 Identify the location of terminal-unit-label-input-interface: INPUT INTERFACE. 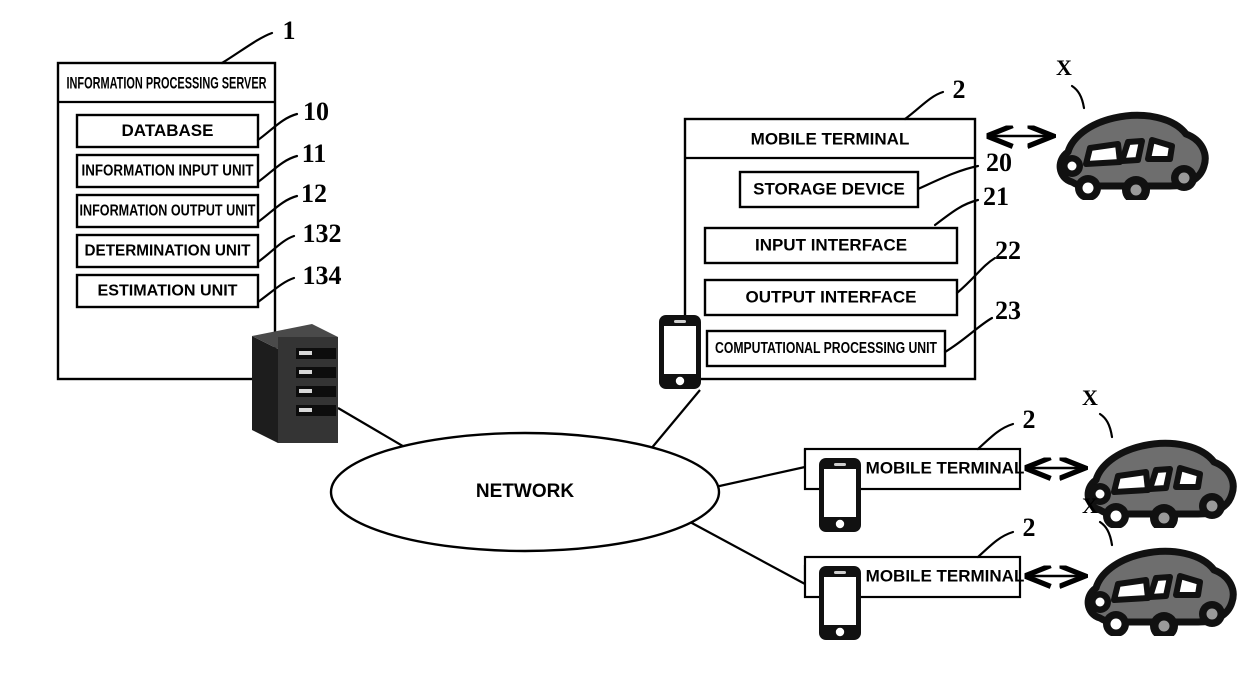
(831, 244).